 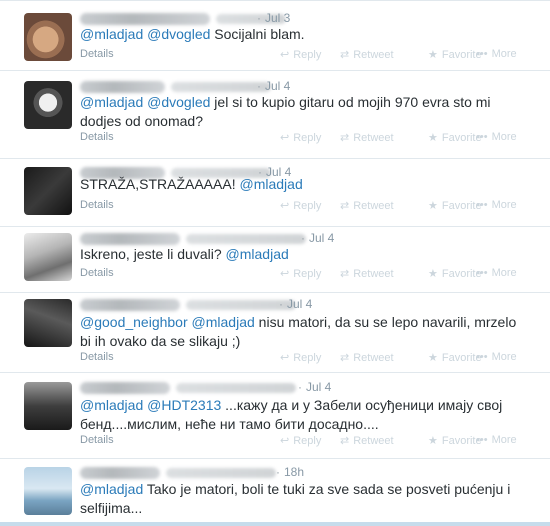 I want to click on mention-link: @good_neighbor, so click(x=134, y=322).